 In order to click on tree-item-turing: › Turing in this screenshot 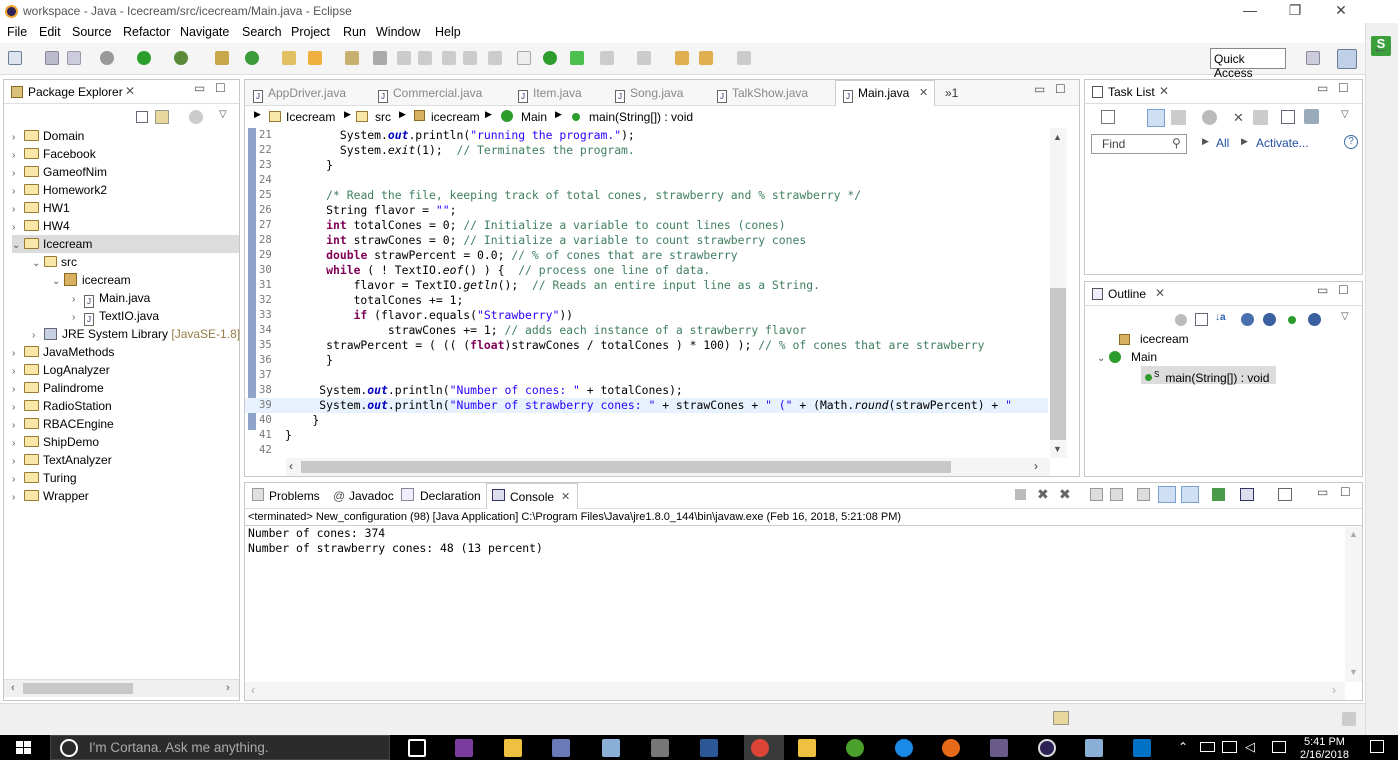, I will do `click(44, 478)`.